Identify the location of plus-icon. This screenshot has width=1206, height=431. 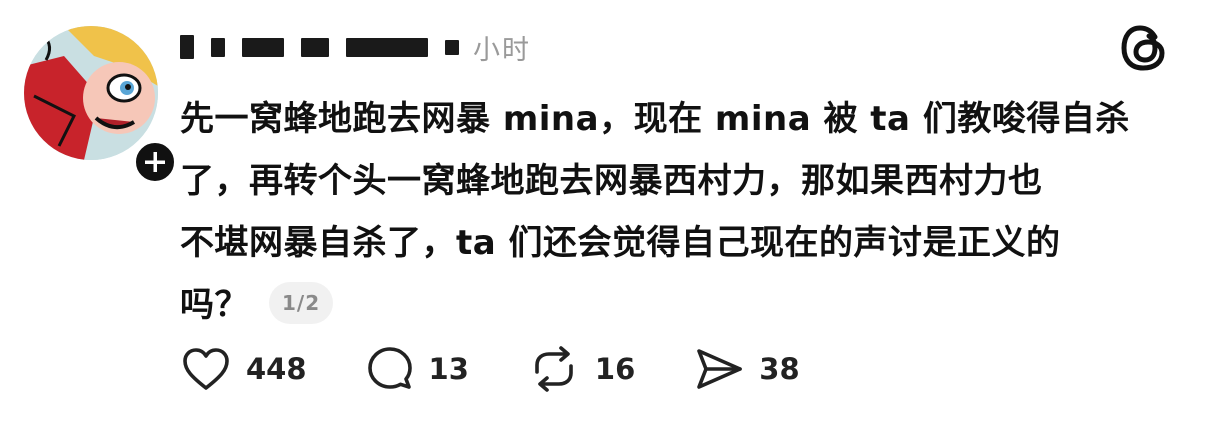
(155, 162).